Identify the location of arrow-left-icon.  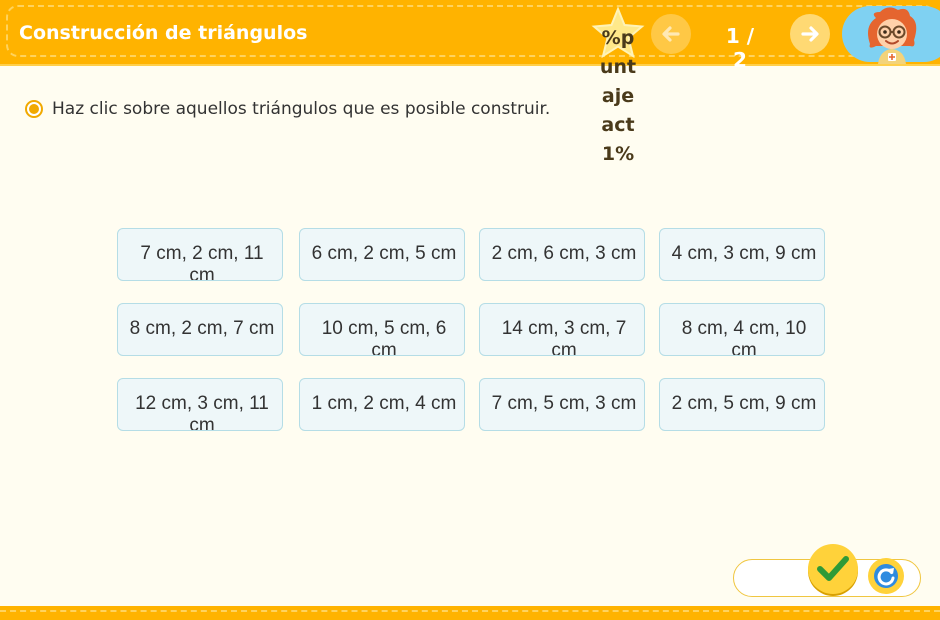
(671, 34).